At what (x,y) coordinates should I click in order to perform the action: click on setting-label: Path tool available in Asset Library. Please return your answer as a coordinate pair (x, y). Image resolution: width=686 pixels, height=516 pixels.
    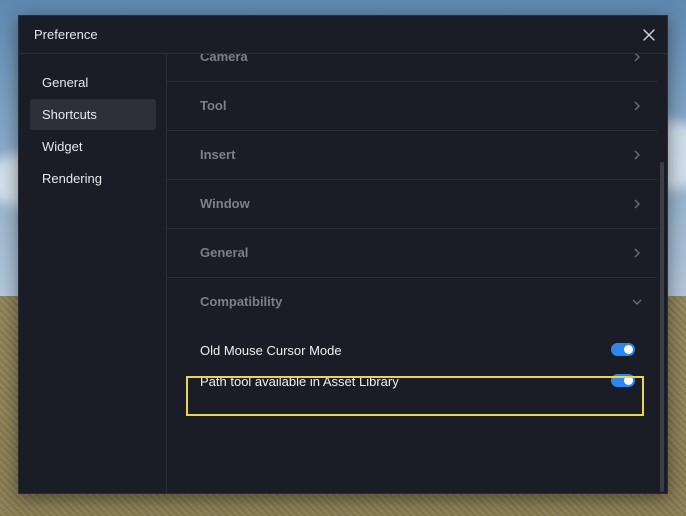
    Looking at the image, I should click on (299, 381).